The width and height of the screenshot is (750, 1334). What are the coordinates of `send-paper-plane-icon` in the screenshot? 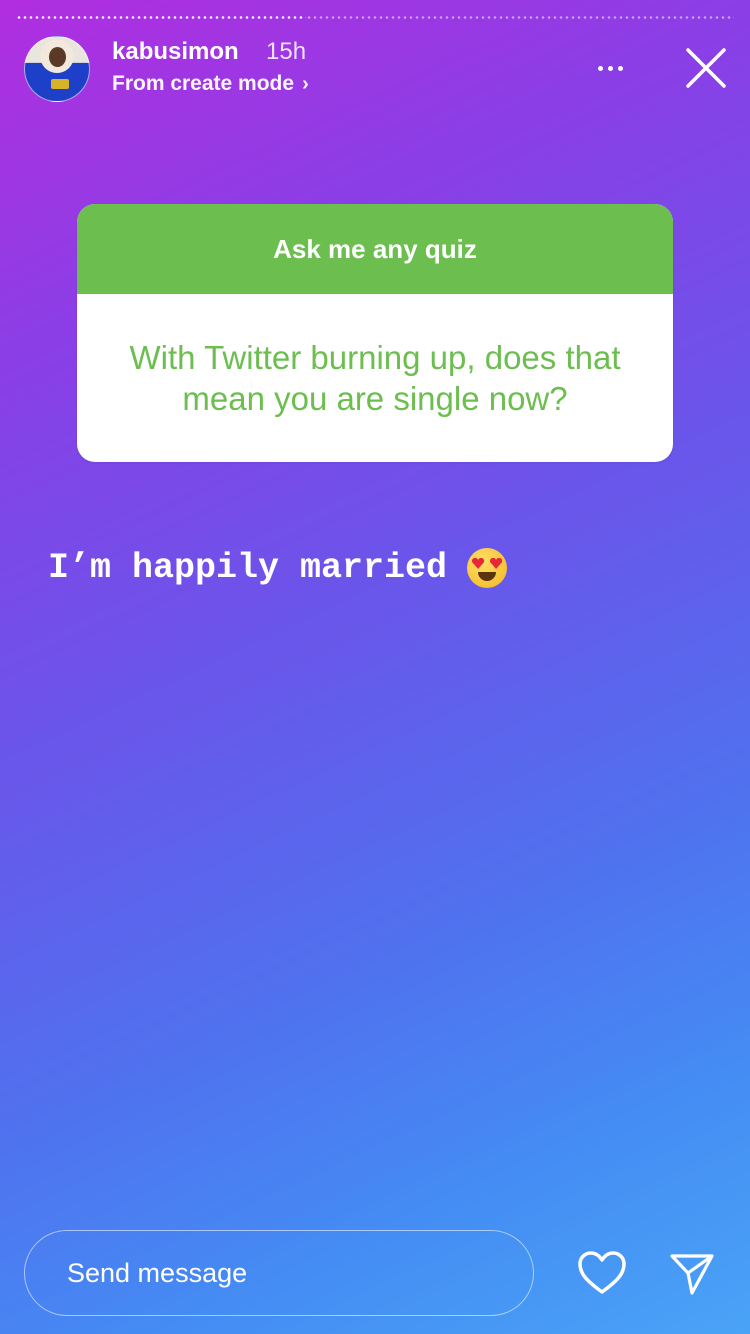 It's located at (692, 1274).